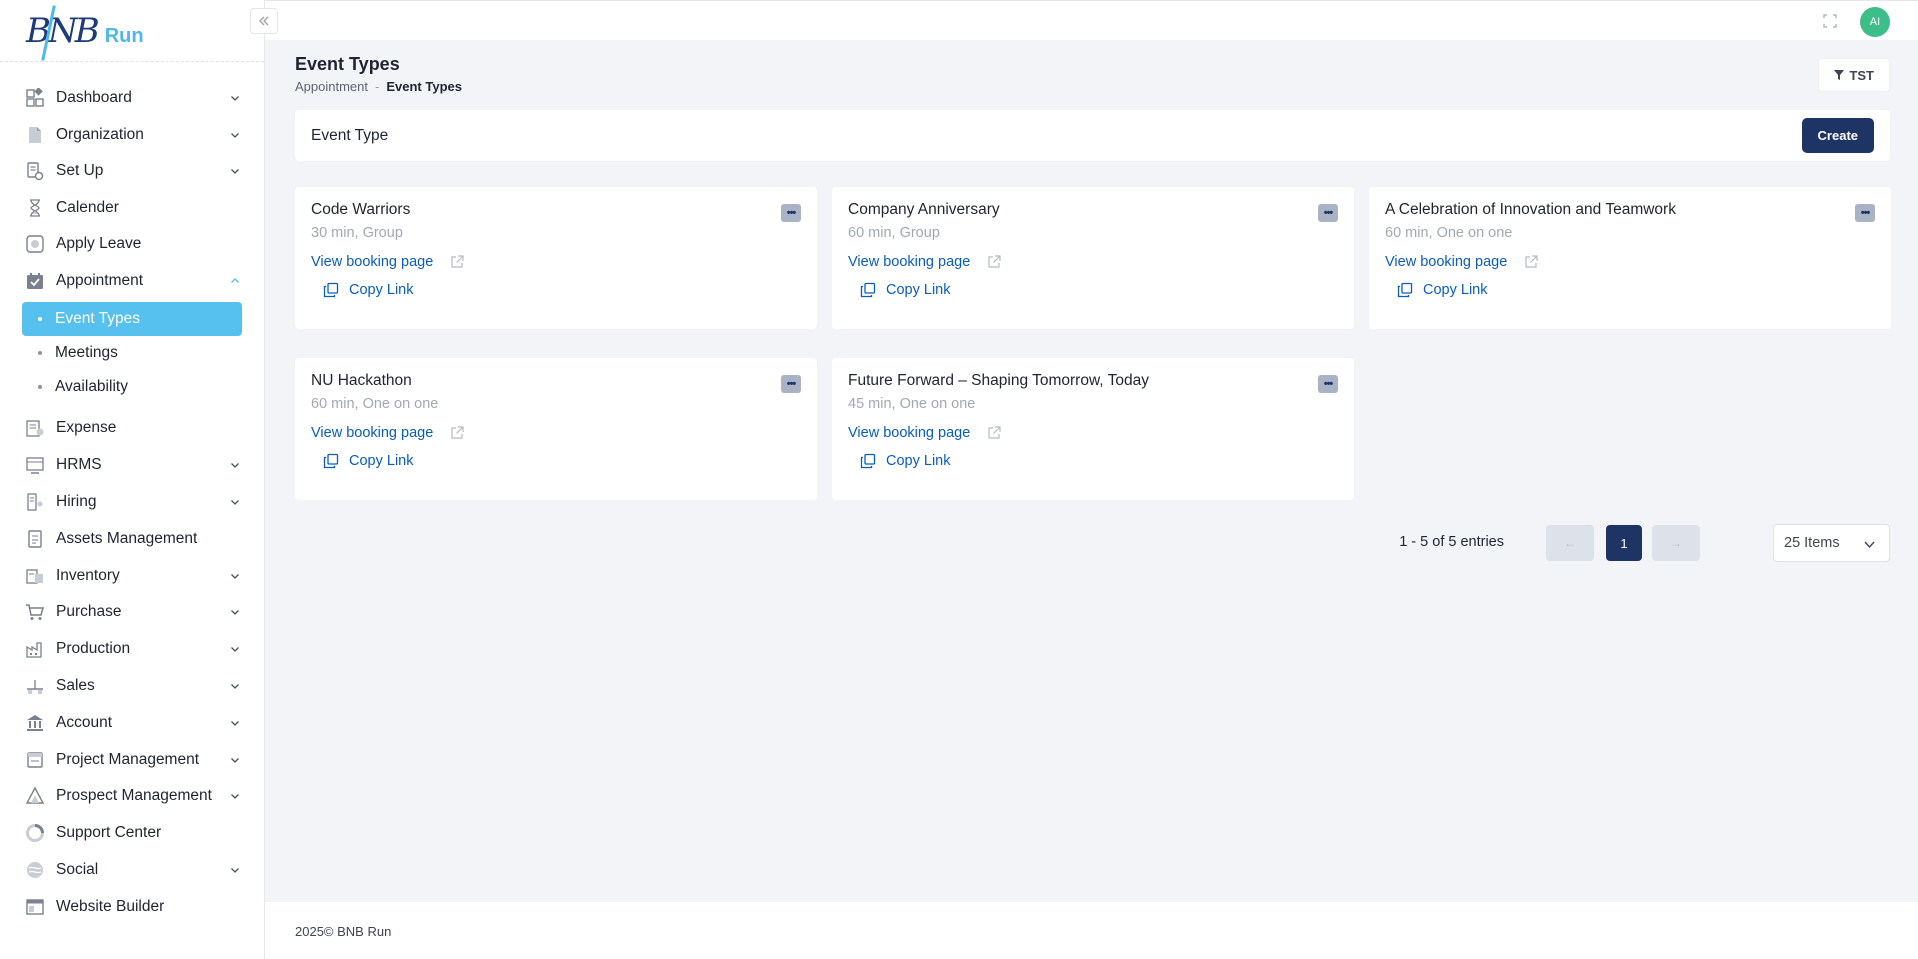 This screenshot has width=1918, height=959. What do you see at coordinates (264, 21) in the screenshot?
I see `collapse-sidebar-icon` at bounding box center [264, 21].